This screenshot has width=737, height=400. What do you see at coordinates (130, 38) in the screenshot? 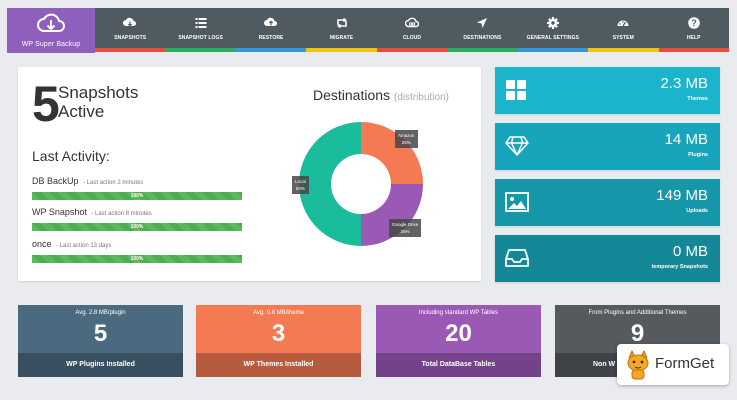
I see `nav-label-snapshots: SNAPSHOTS` at bounding box center [130, 38].